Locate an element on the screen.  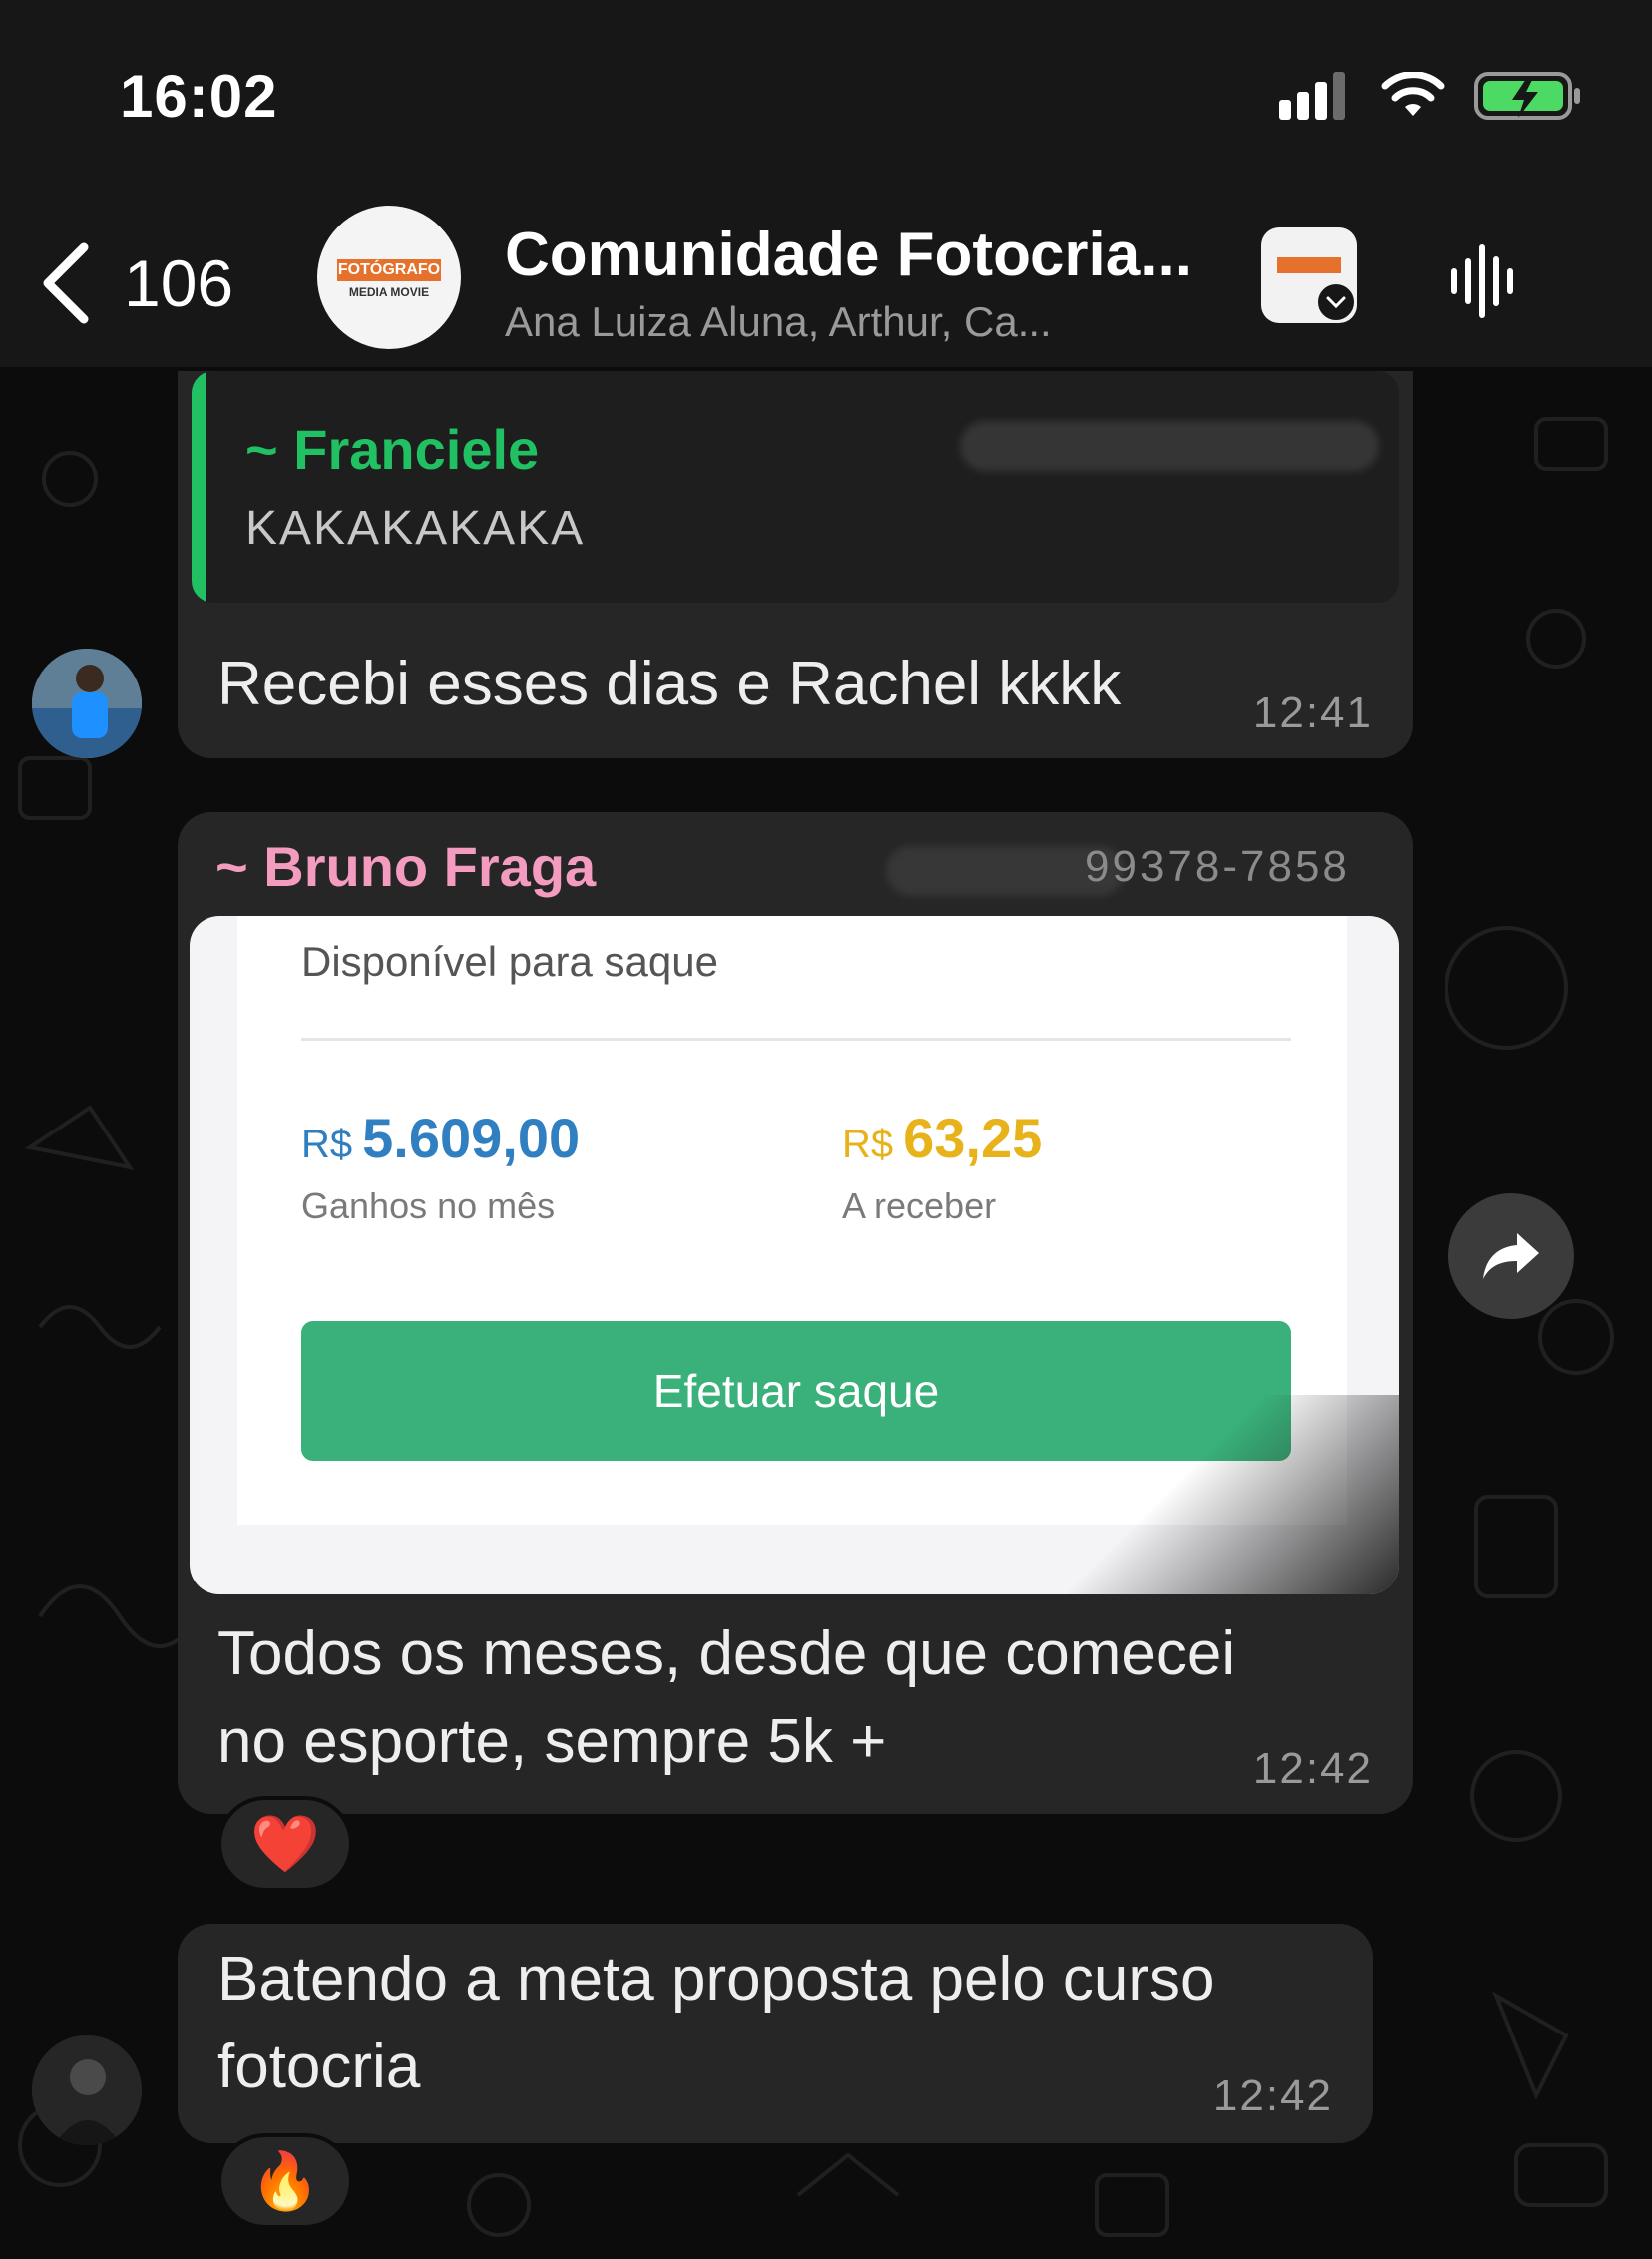
message-text-line2: fotocria is located at coordinates (319, 2067).